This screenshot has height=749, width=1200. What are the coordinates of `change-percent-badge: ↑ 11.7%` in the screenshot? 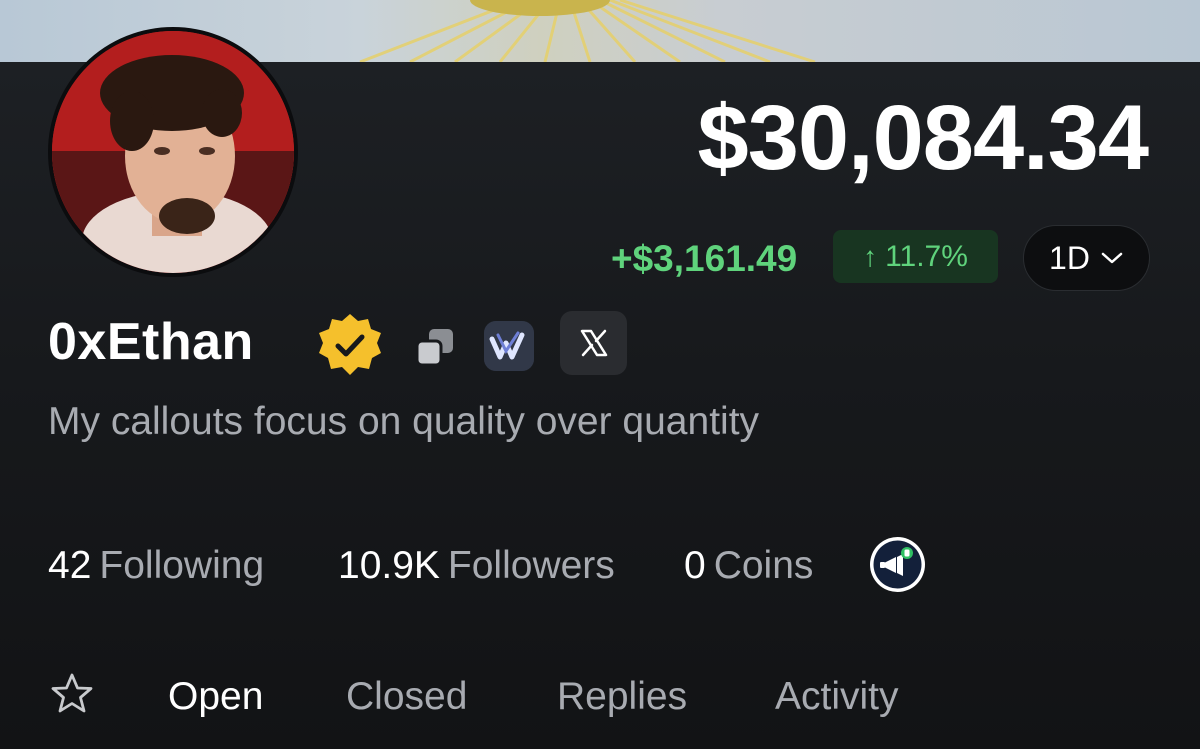 It's located at (915, 256).